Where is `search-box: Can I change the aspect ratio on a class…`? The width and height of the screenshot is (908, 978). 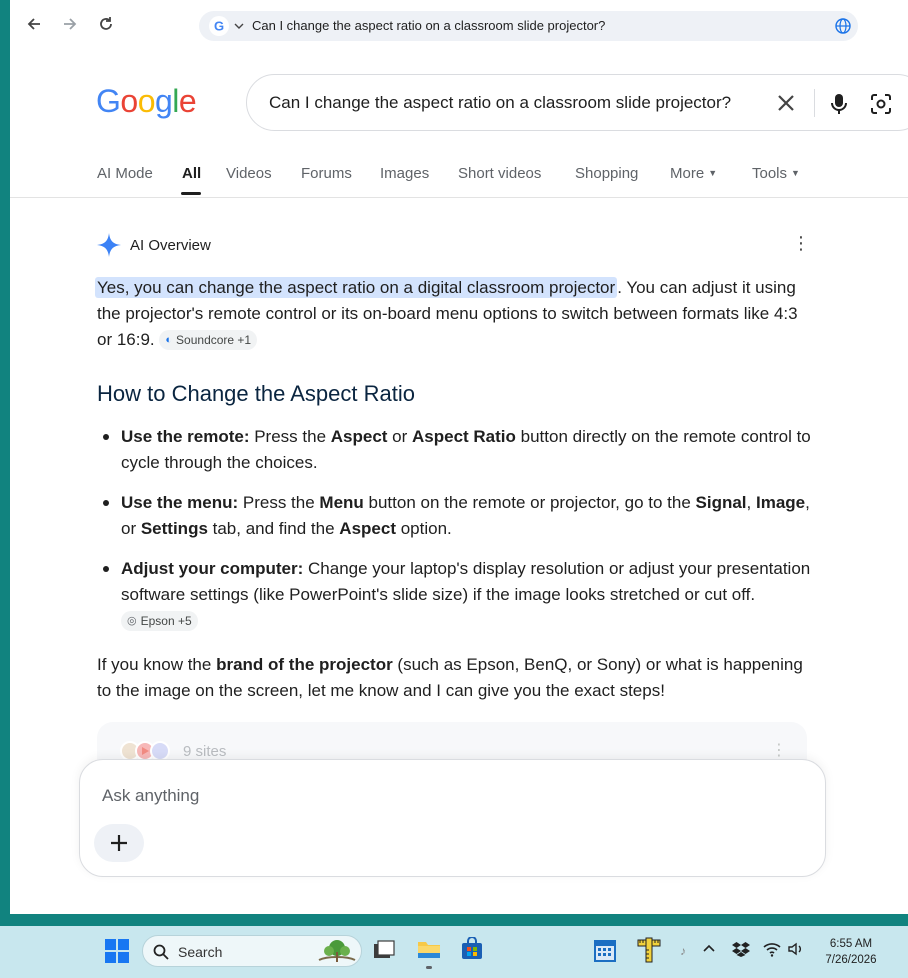 search-box: Can I change the aspect ratio on a class… is located at coordinates (577, 102).